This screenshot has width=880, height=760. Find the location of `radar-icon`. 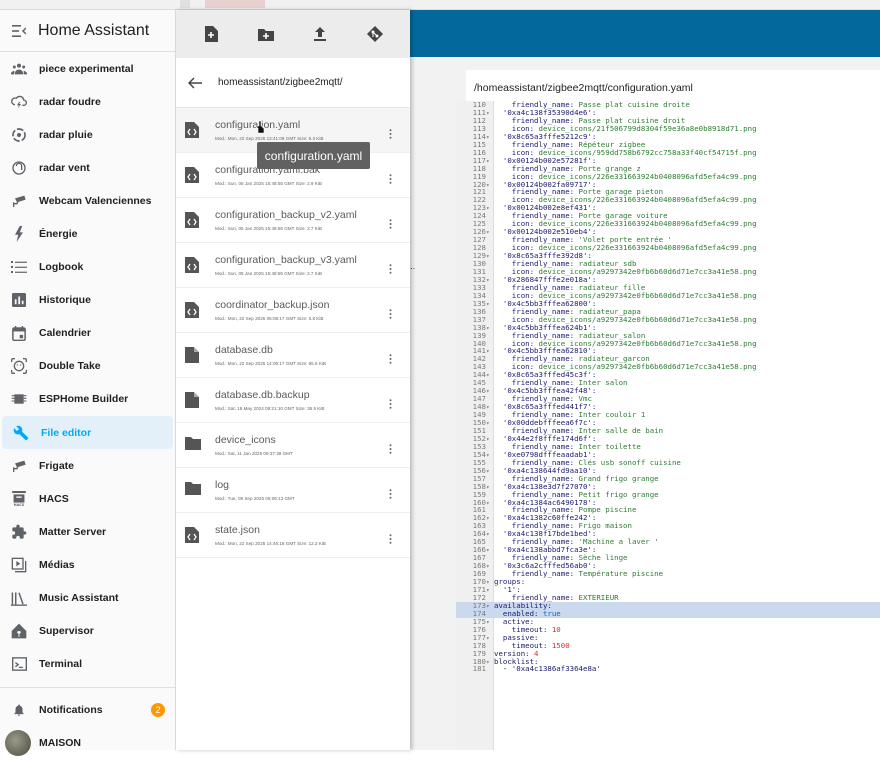

radar-icon is located at coordinates (19, 135).